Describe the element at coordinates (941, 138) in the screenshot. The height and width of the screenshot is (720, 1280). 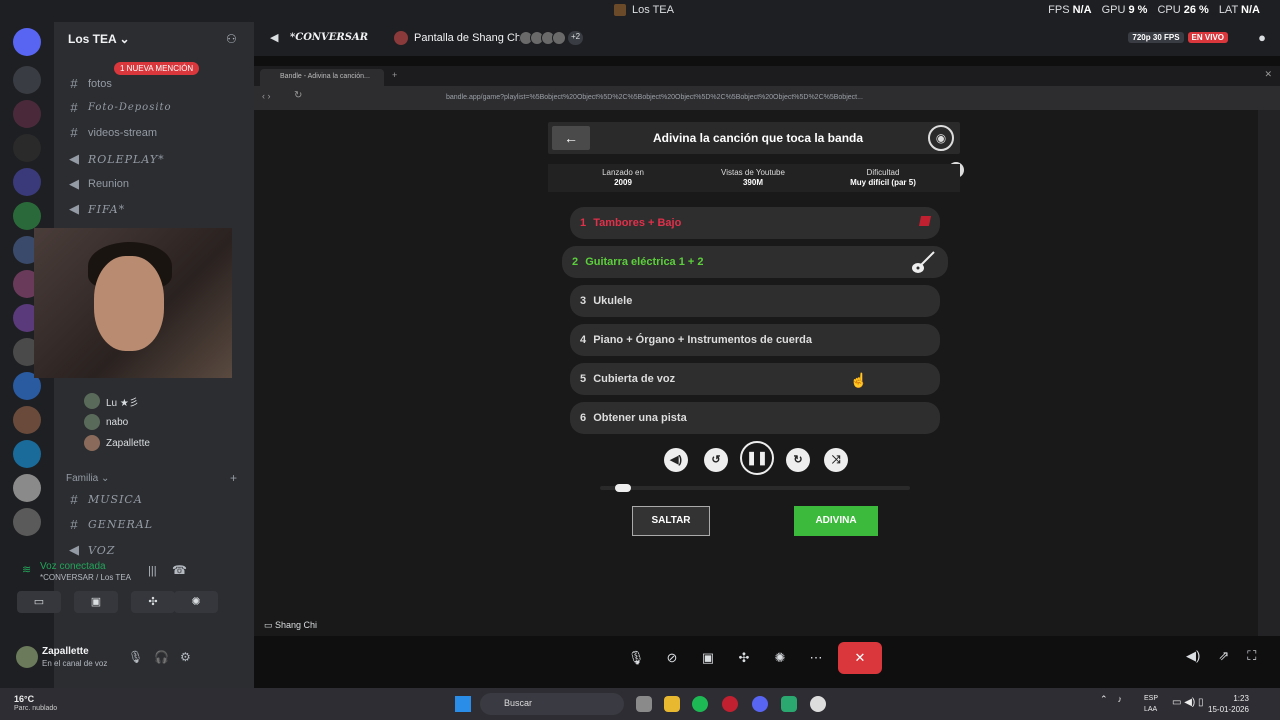
I see `profile-icon: ◉` at that location.